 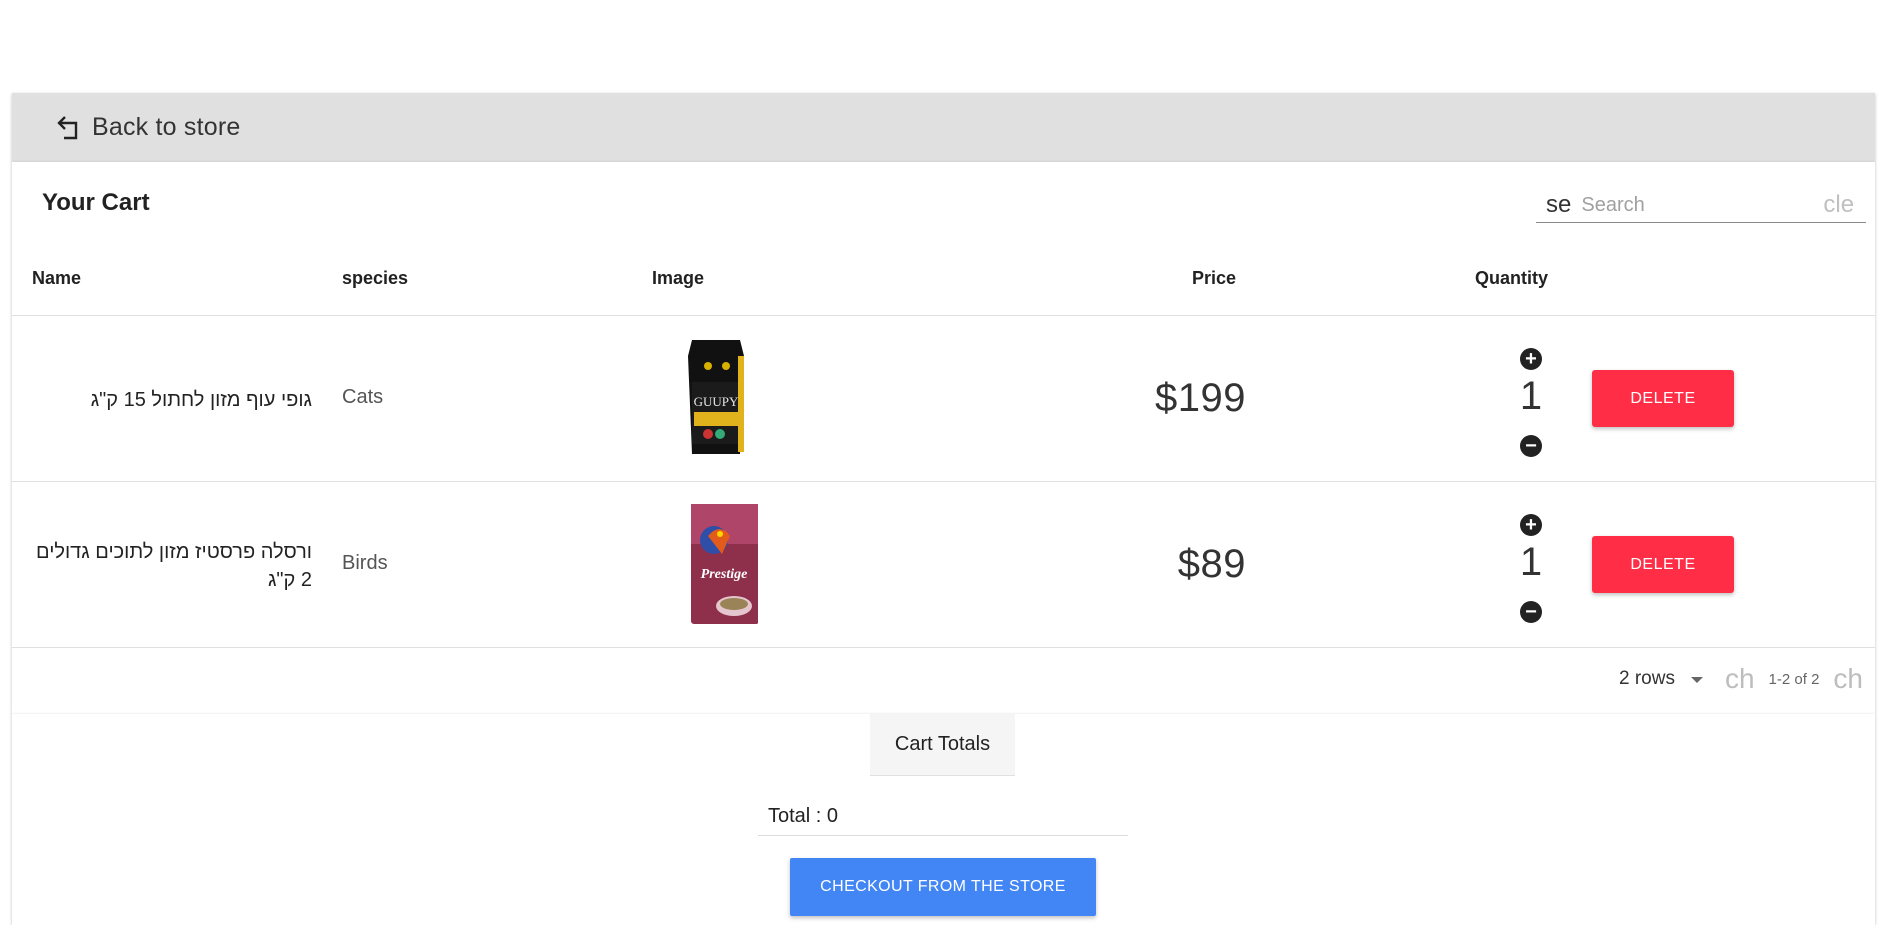 I want to click on row-divider, so click(x=943, y=647).